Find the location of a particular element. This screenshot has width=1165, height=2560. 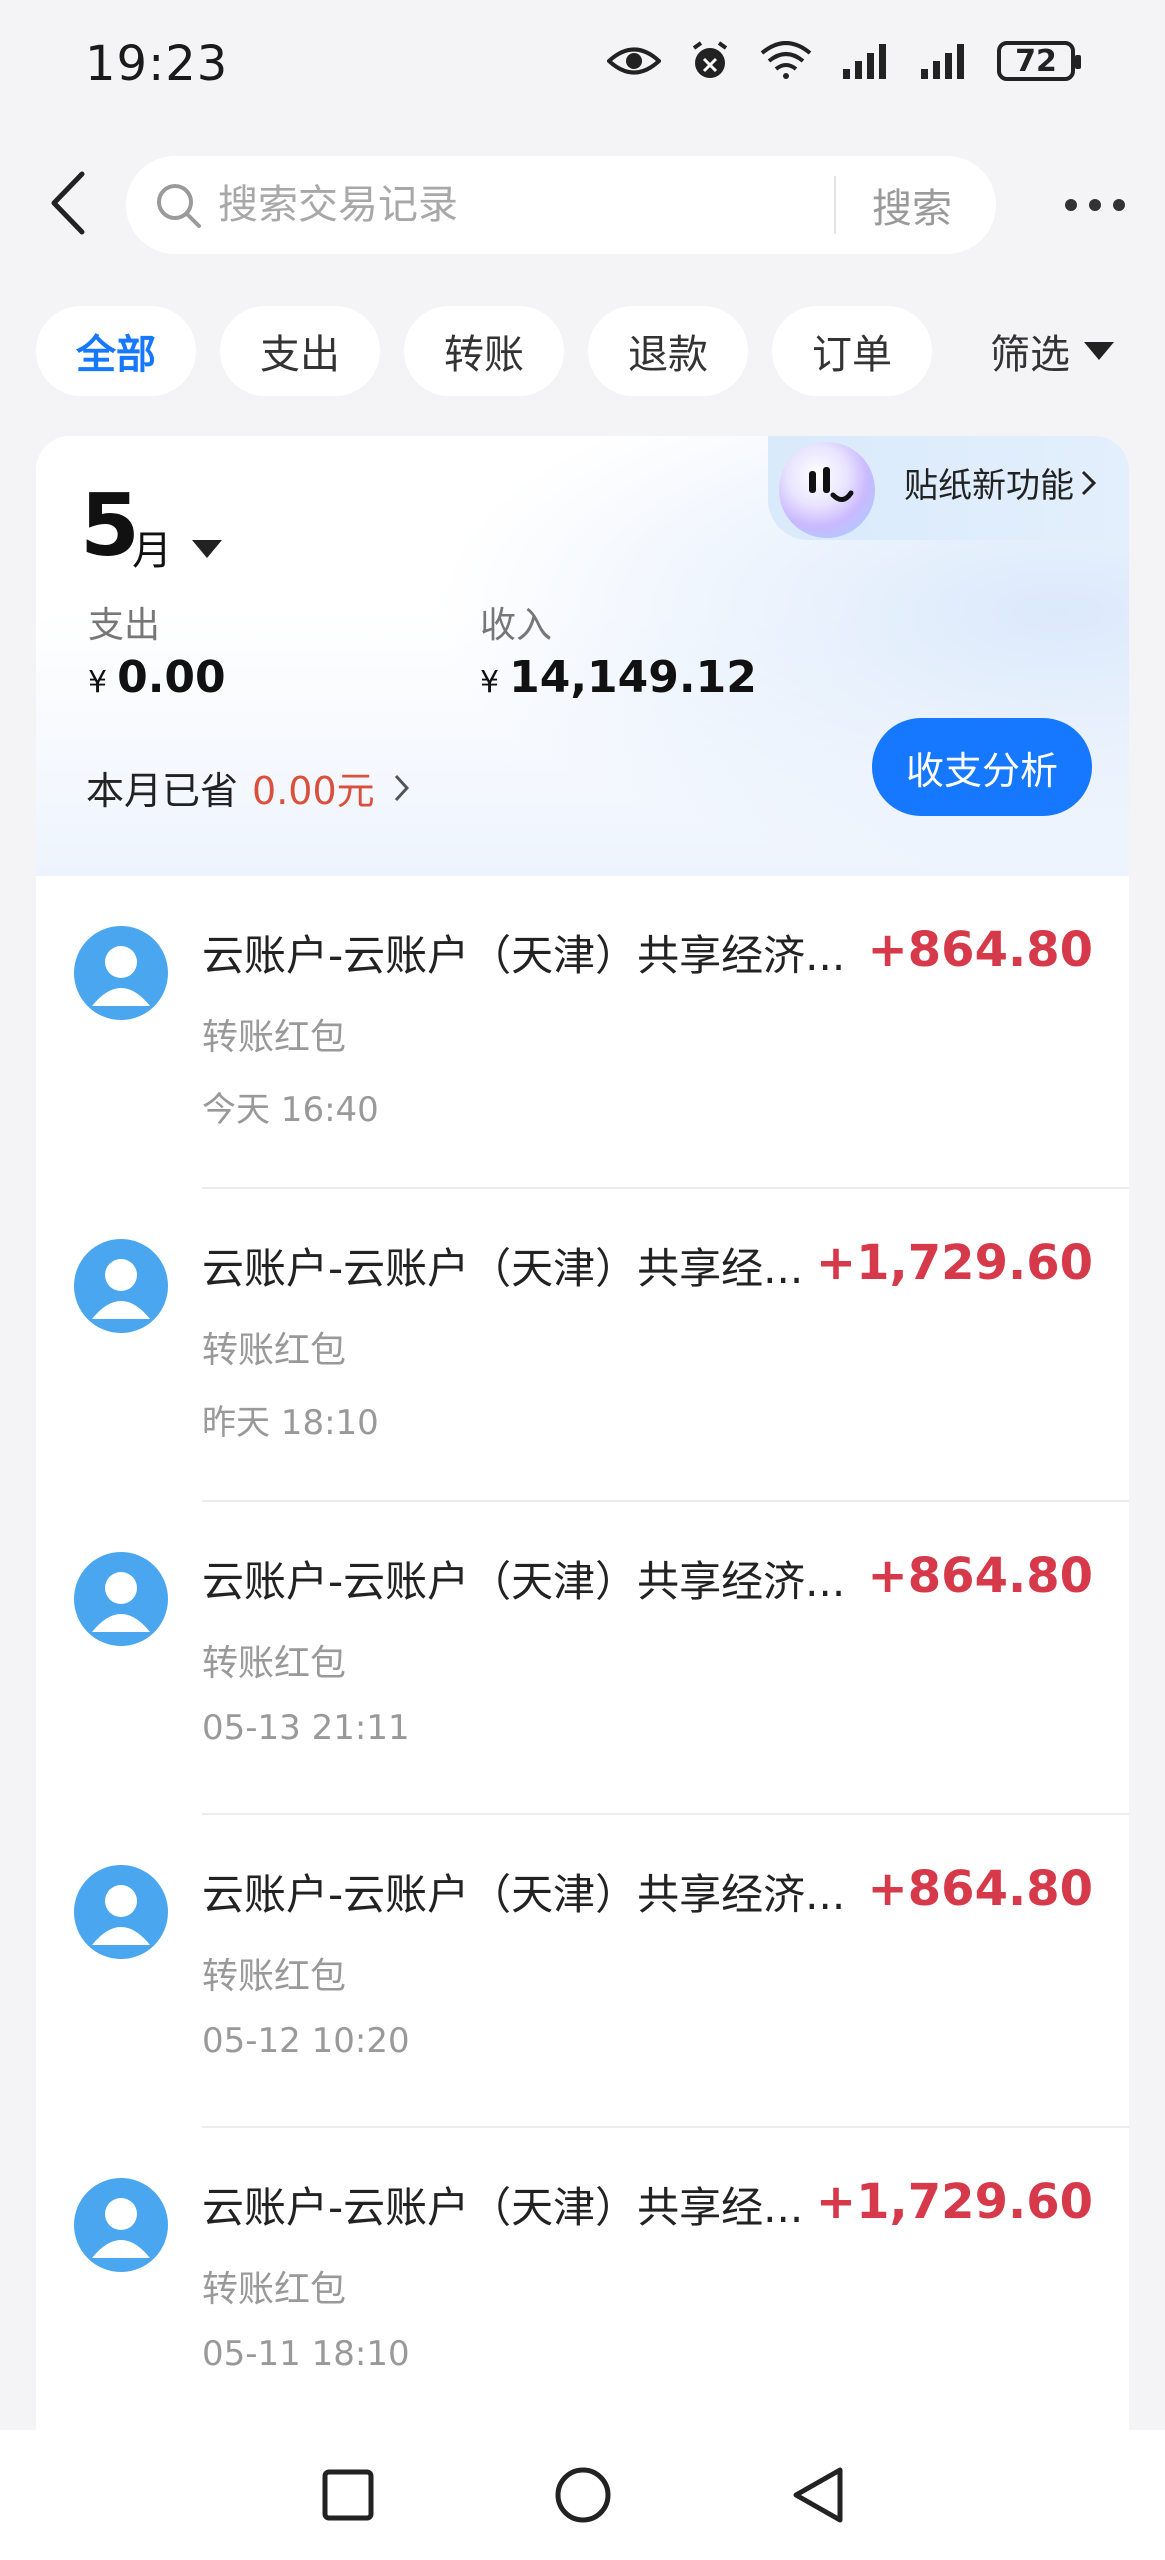

search-box: 搜索 is located at coordinates (561, 205).